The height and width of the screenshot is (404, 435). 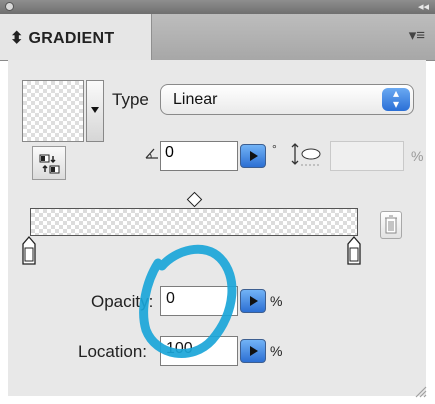 I want to click on location-dropdown-button, so click(x=253, y=351).